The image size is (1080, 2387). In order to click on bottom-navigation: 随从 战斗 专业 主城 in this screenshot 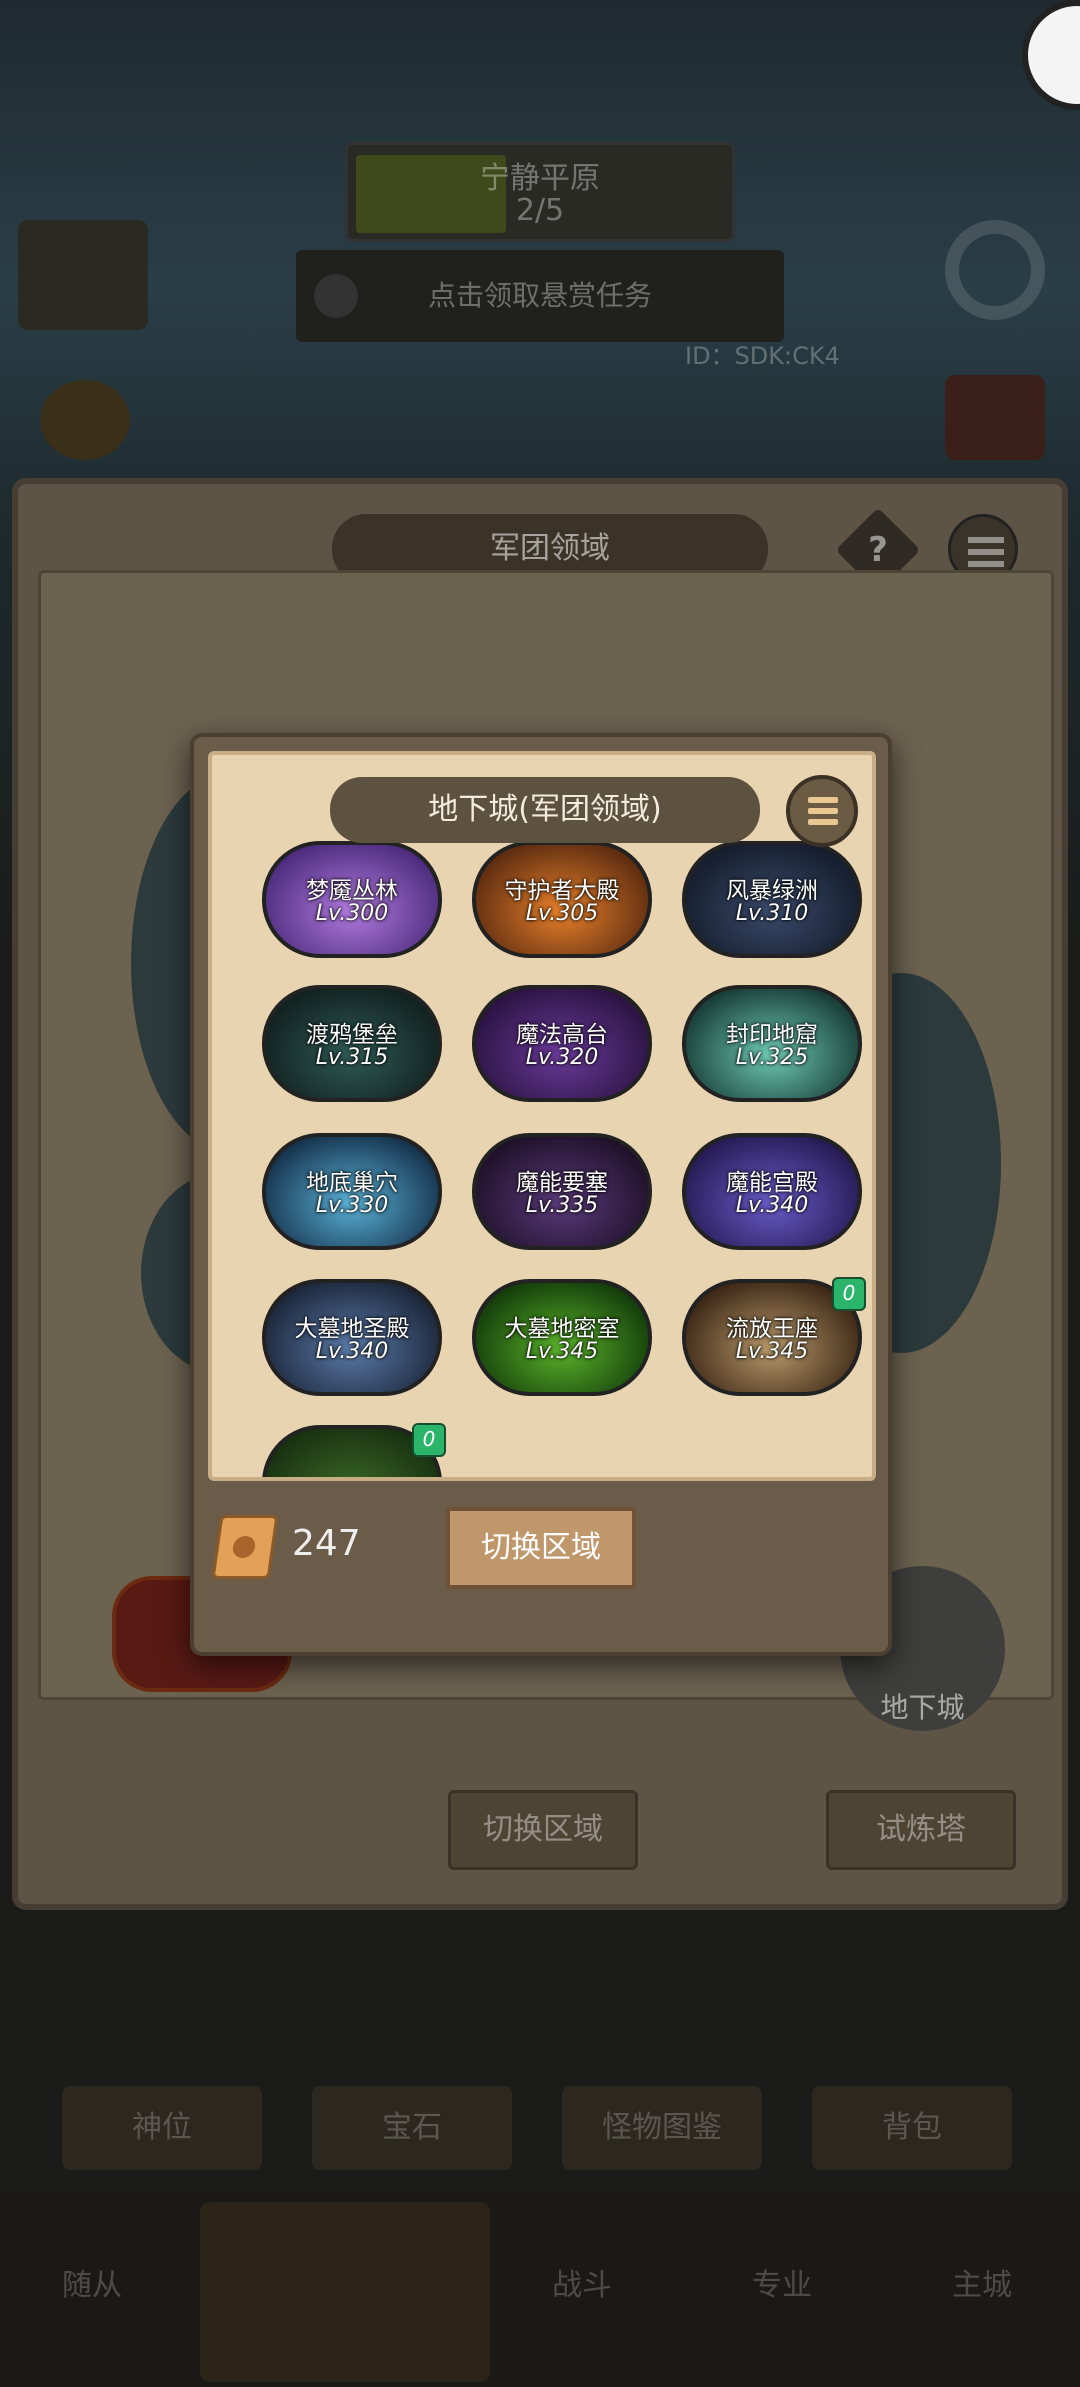, I will do `click(540, 2288)`.